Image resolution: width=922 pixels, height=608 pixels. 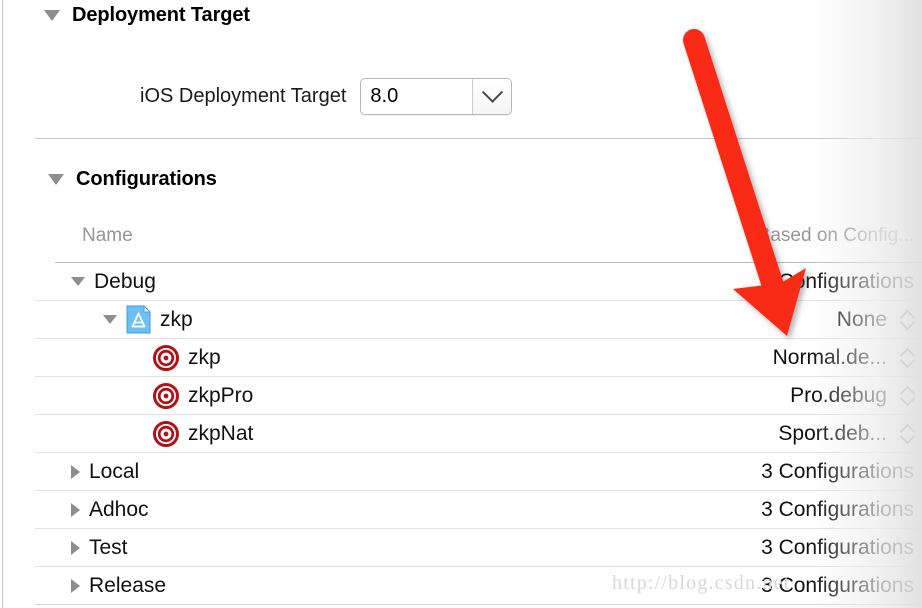 I want to click on table-row: zkpPro Pro.debug, so click(x=478, y=396).